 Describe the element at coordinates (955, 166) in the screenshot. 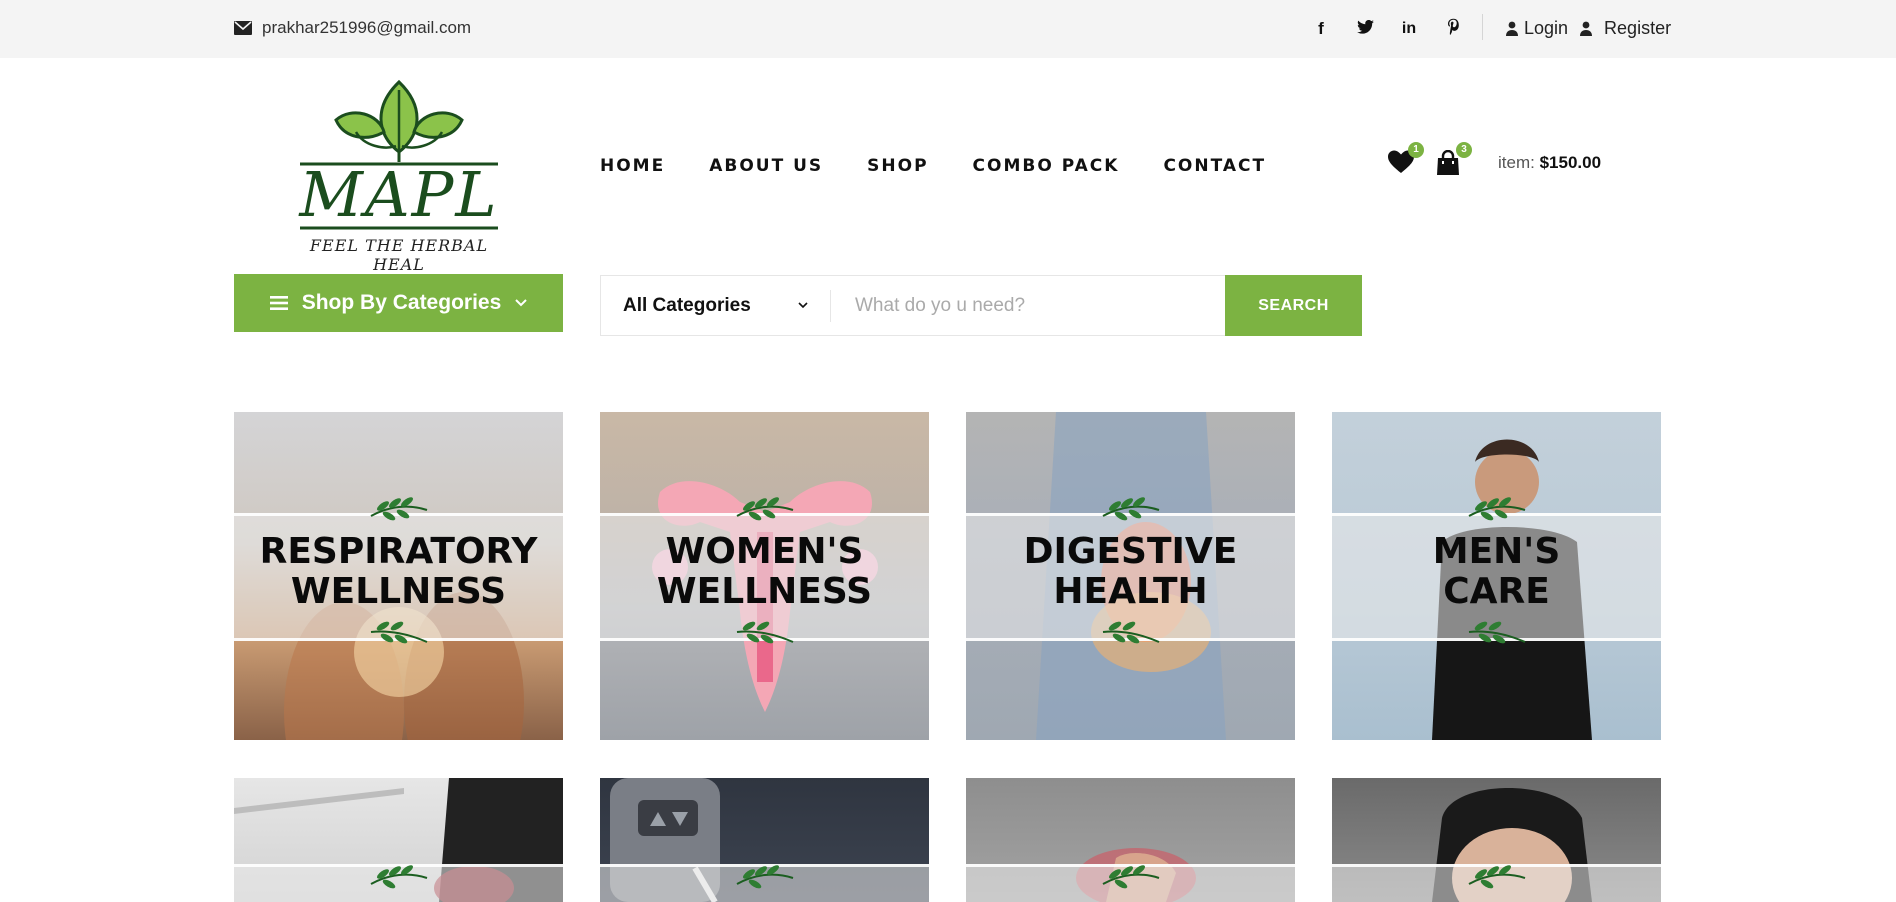

I see `main-nav: HOME ABOUT US SHOP COMBO PACK CONTACT` at that location.